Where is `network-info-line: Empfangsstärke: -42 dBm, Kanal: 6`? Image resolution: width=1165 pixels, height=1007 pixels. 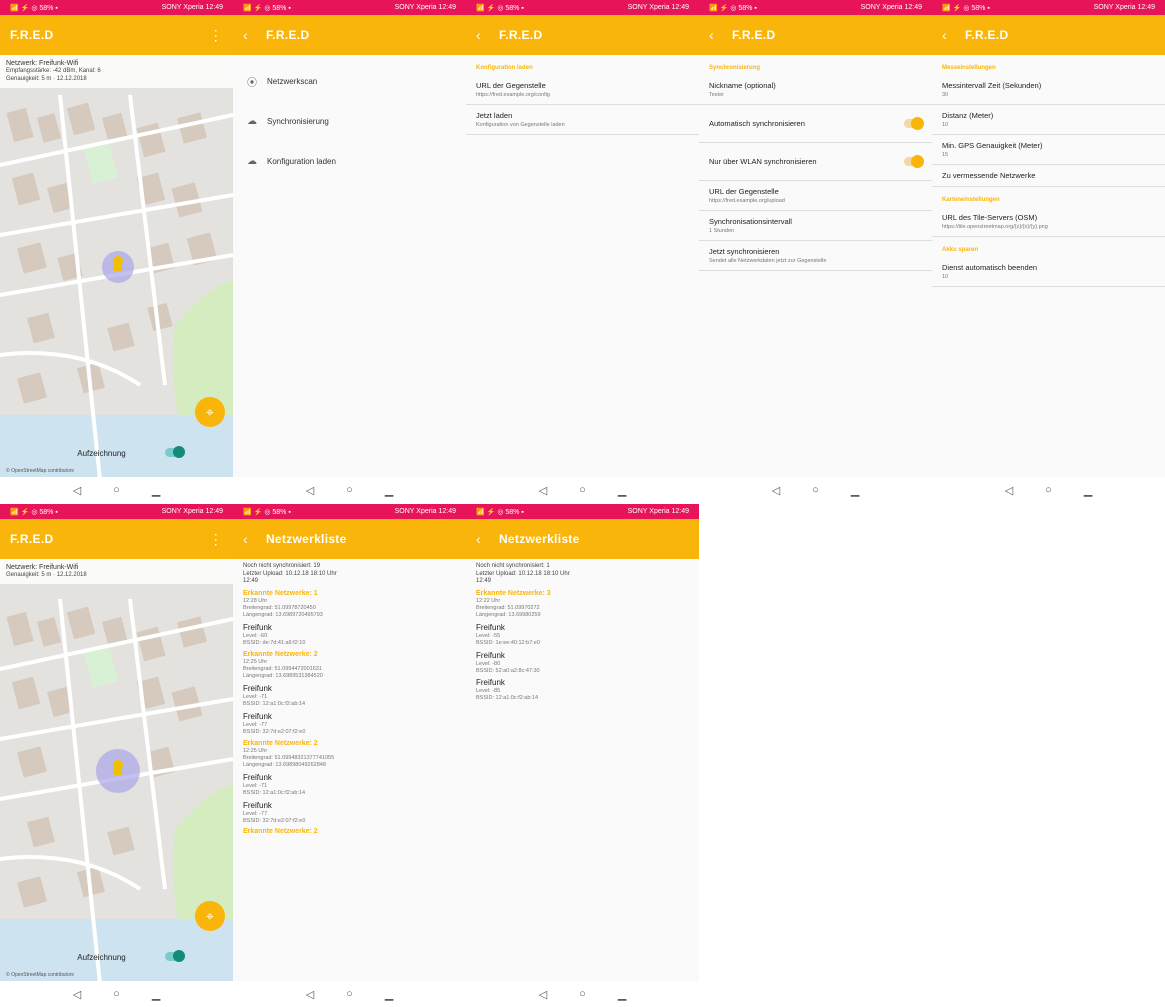 network-info-line: Empfangsstärke: -42 dBm, Kanal: 6 is located at coordinates (53, 71).